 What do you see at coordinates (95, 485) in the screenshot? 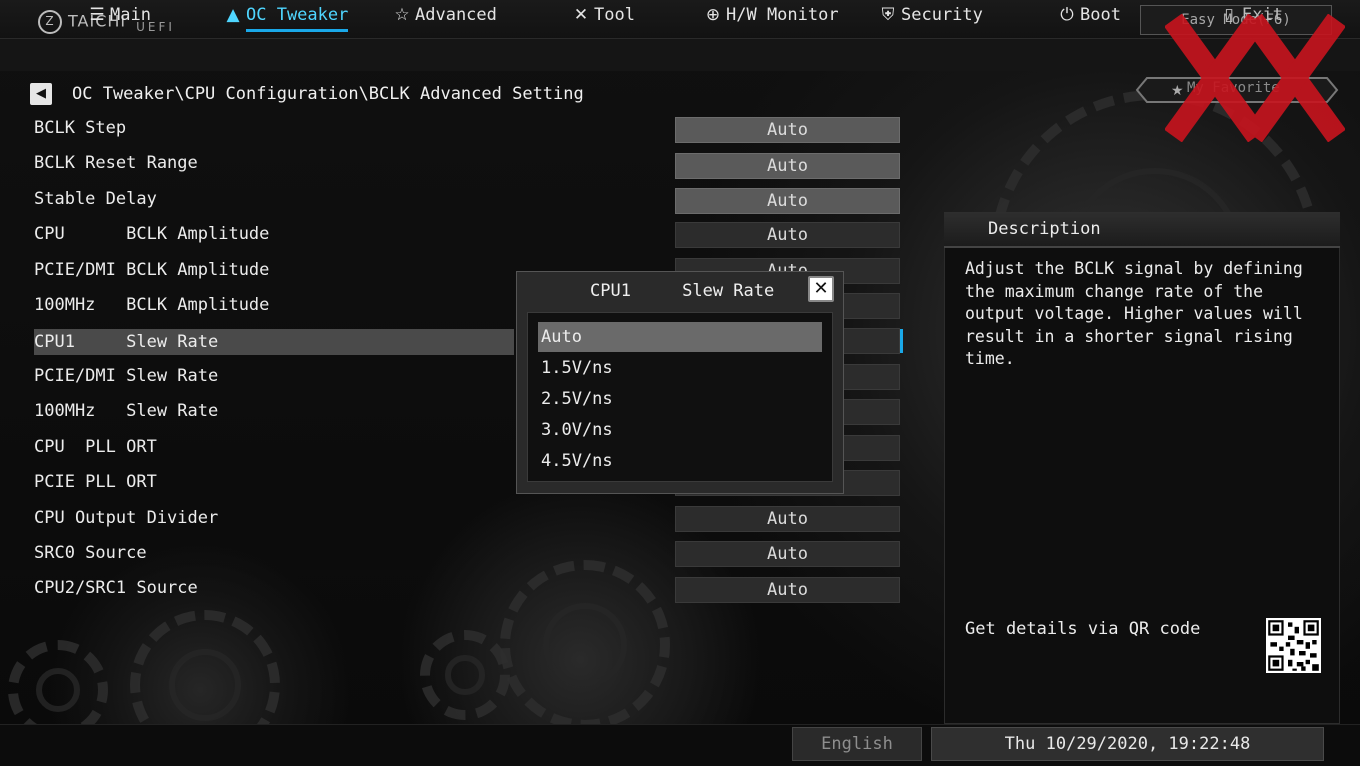
I see `setting-pcie-pll-ort: PCIE PLL ORT` at bounding box center [95, 485].